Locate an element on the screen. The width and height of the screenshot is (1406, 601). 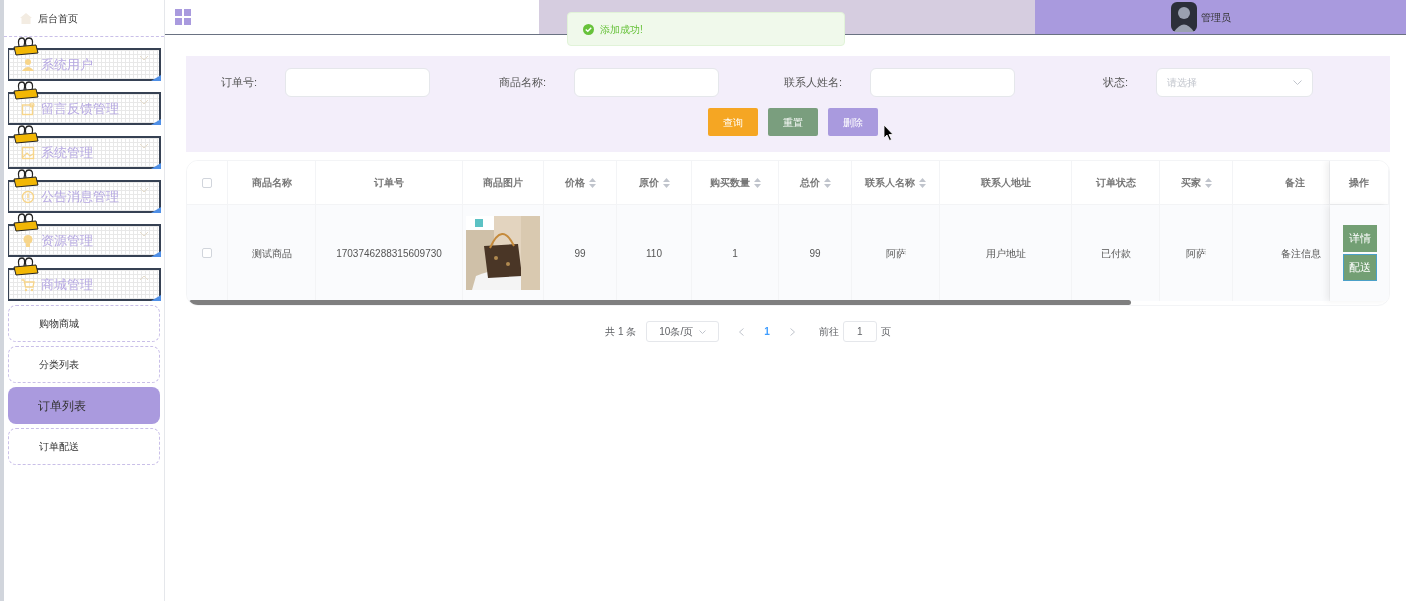
column-header: 操作 is located at coordinates (1359, 183).